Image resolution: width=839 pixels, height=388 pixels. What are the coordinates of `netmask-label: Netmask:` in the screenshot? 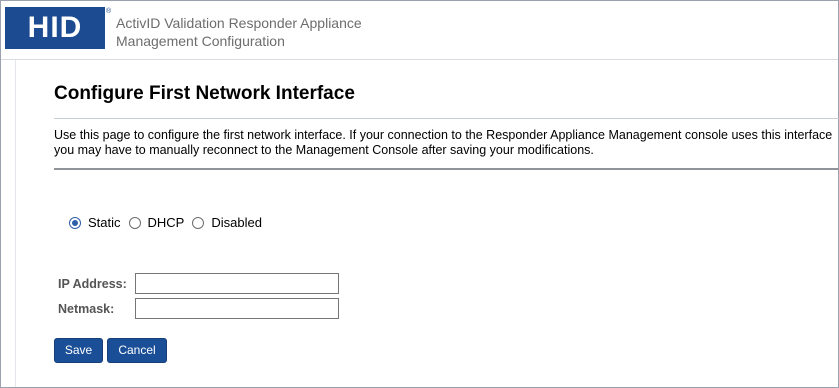 It's located at (86, 308).